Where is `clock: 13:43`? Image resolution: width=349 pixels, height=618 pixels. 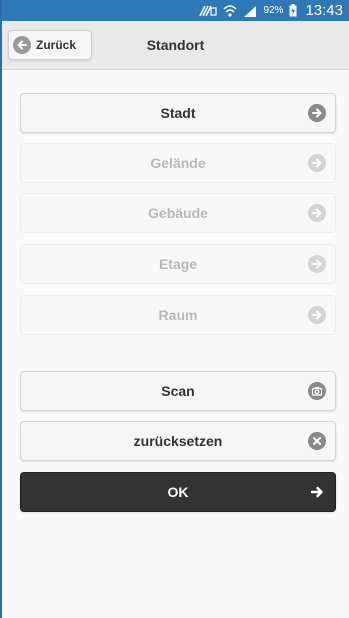 clock: 13:43 is located at coordinates (324, 10).